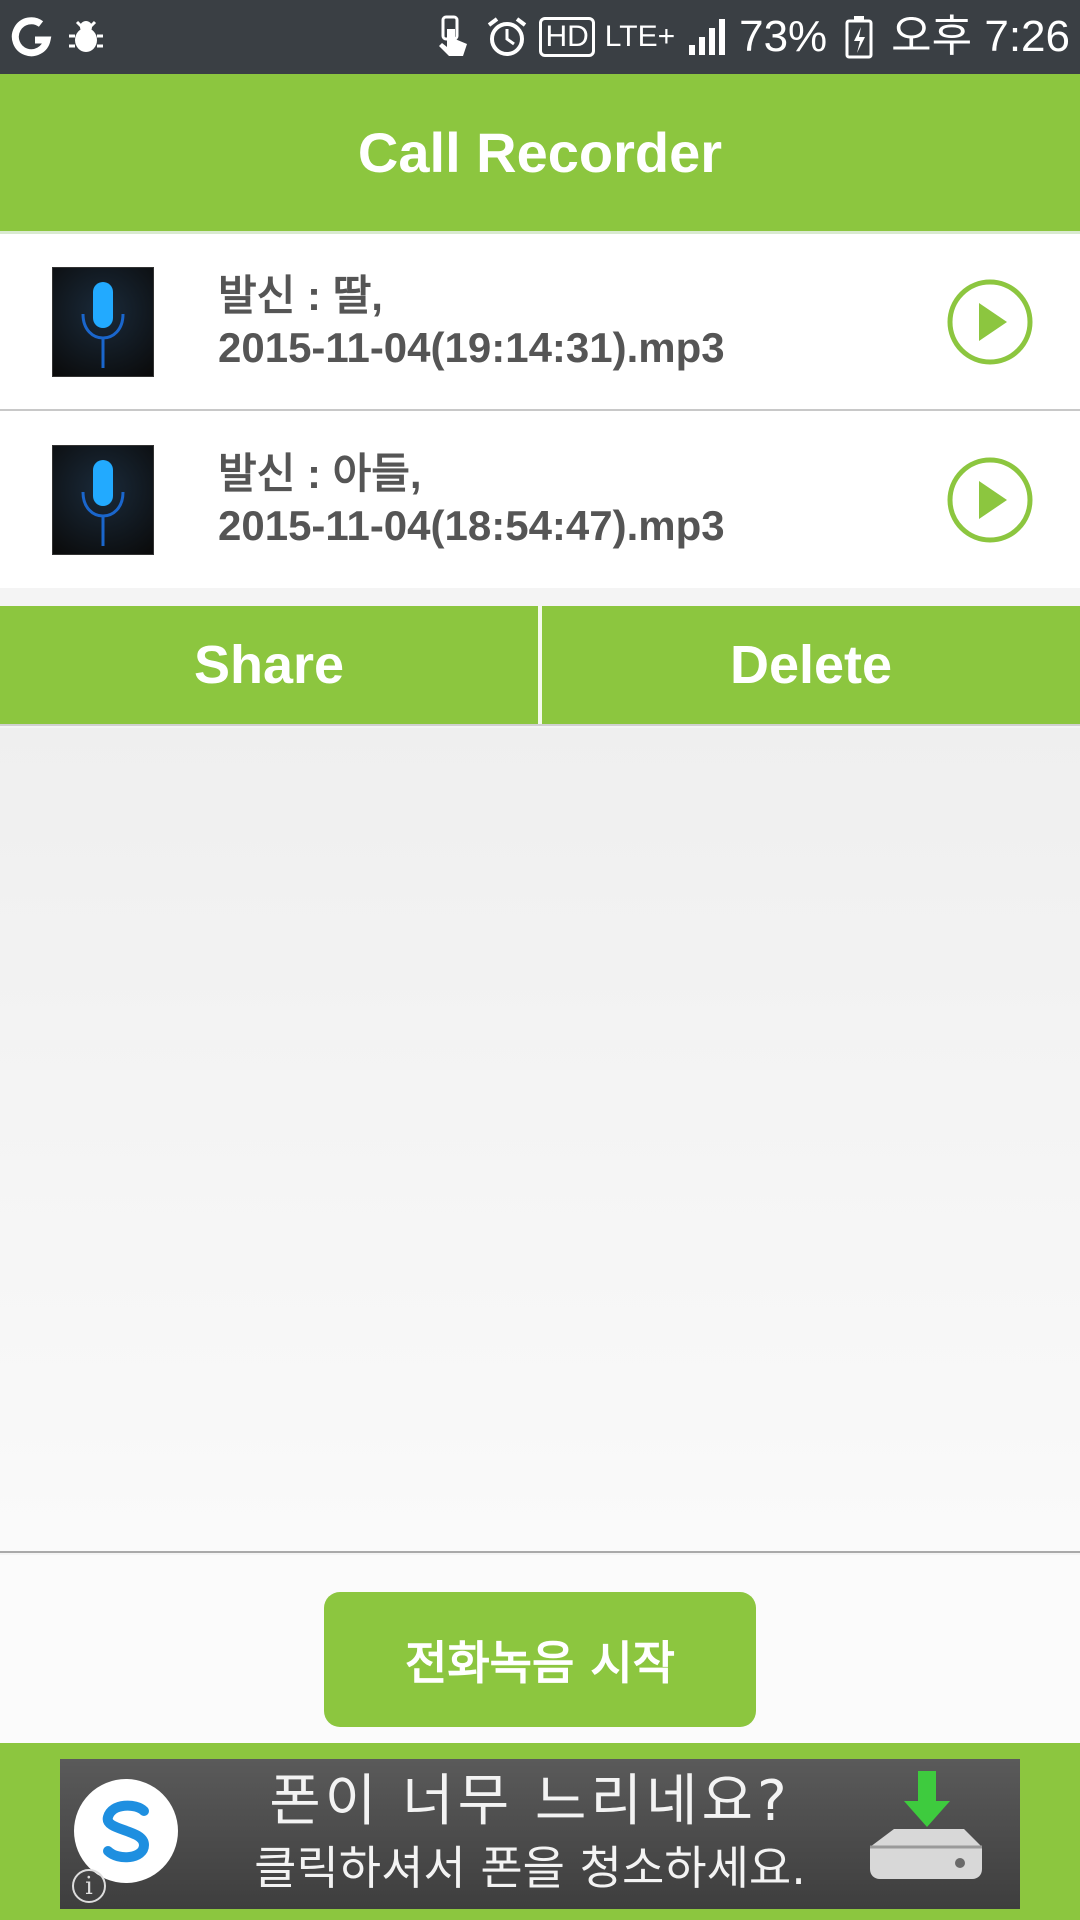  I want to click on status-bar-left, so click(59, 37).